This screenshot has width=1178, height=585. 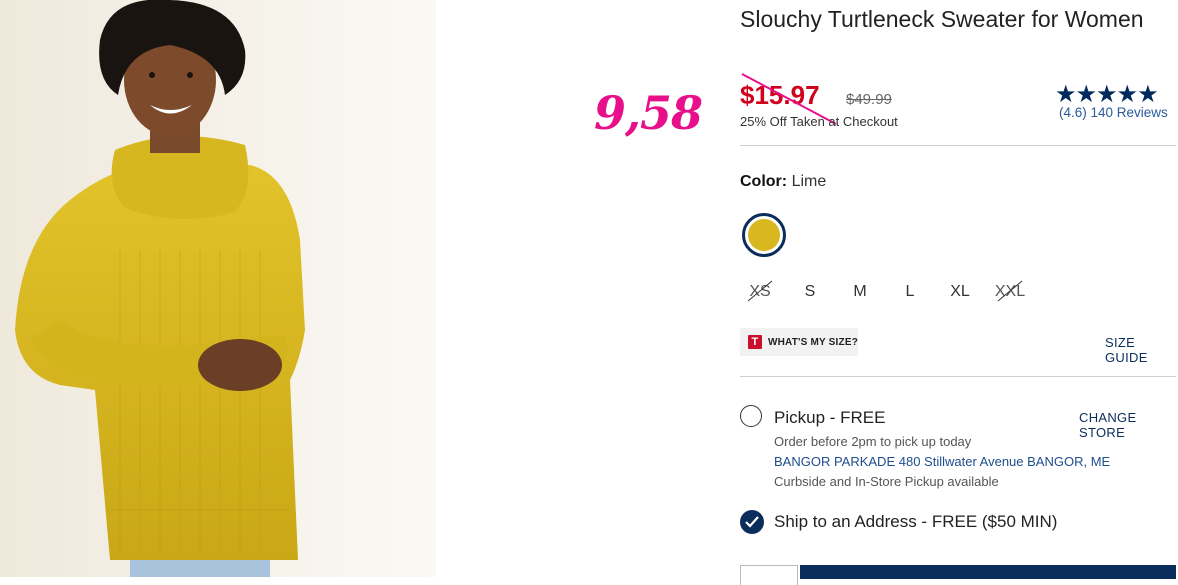 I want to click on checkmark-icon, so click(x=752, y=522).